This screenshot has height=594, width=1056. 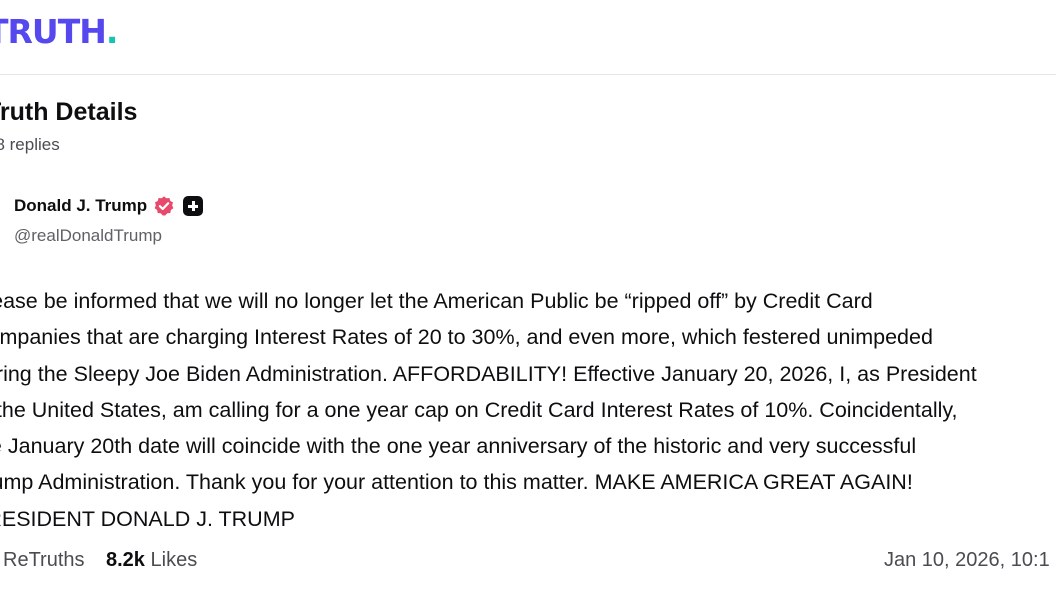 What do you see at coordinates (193, 206) in the screenshot?
I see `plus-badge-icon` at bounding box center [193, 206].